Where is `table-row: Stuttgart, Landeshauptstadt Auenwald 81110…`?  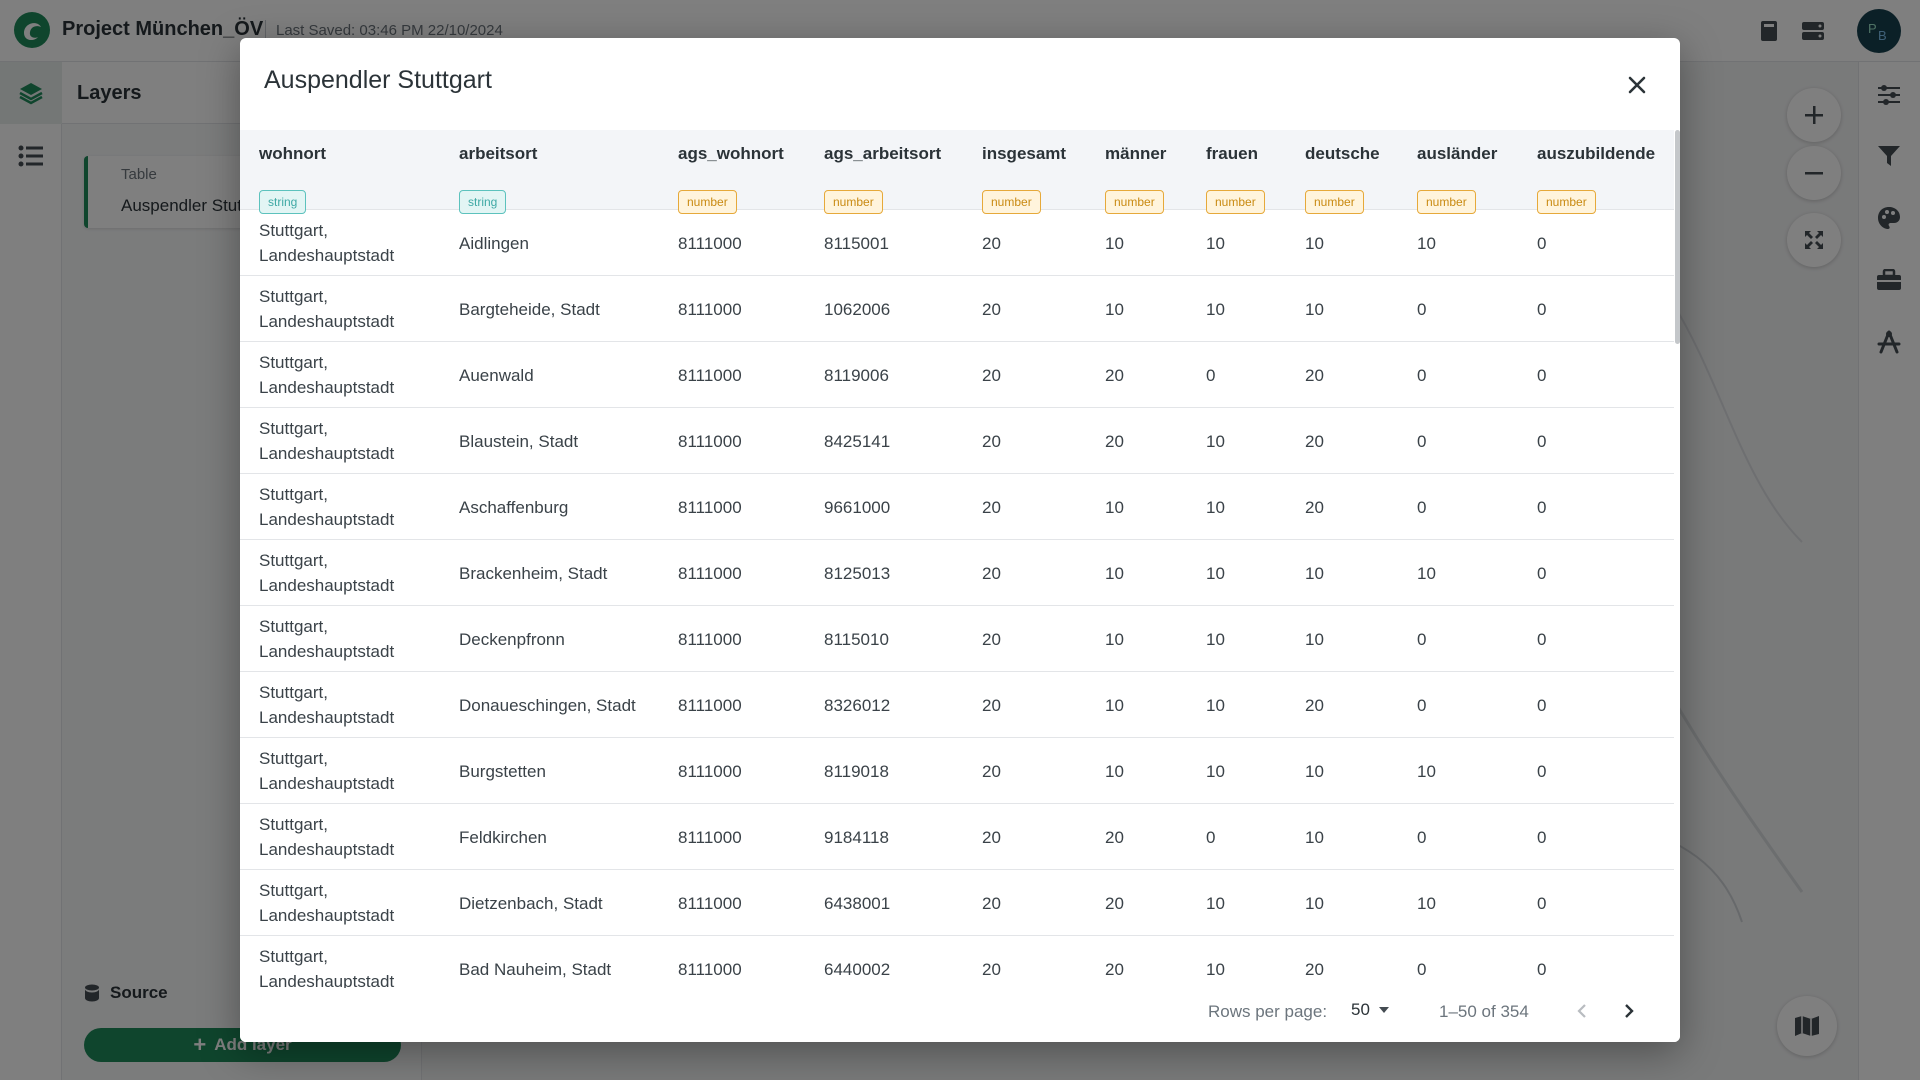
table-row: Stuttgart, Landeshauptstadt Auenwald 81110… is located at coordinates (957, 375).